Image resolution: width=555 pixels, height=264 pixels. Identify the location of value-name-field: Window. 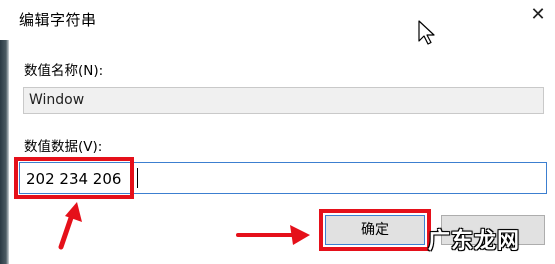
(283, 100).